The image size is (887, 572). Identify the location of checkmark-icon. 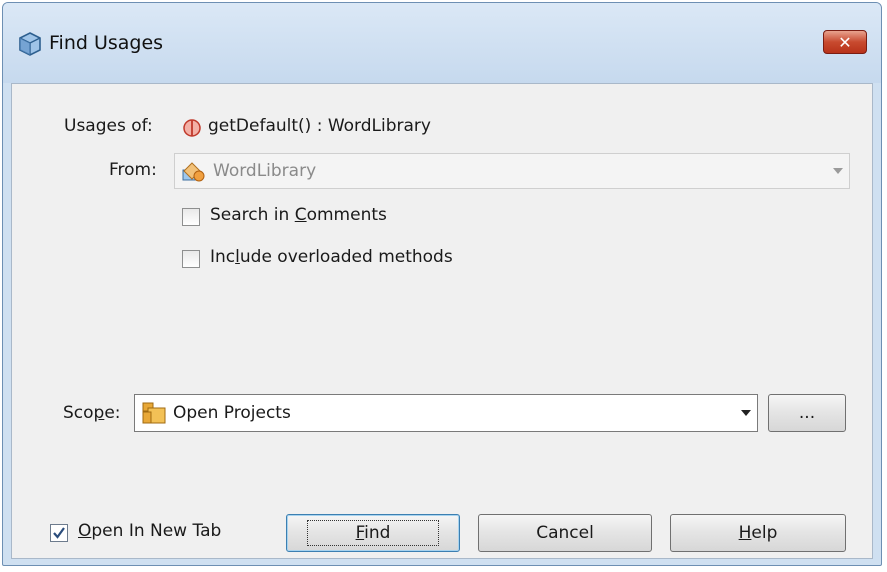
(59, 533).